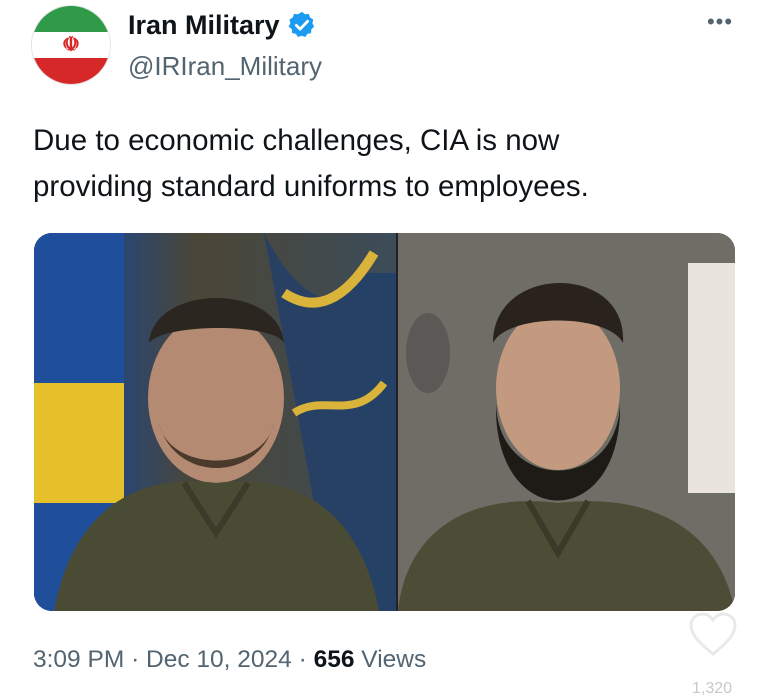 The width and height of the screenshot is (768, 699). I want to click on flag-red-band, so click(71, 71).